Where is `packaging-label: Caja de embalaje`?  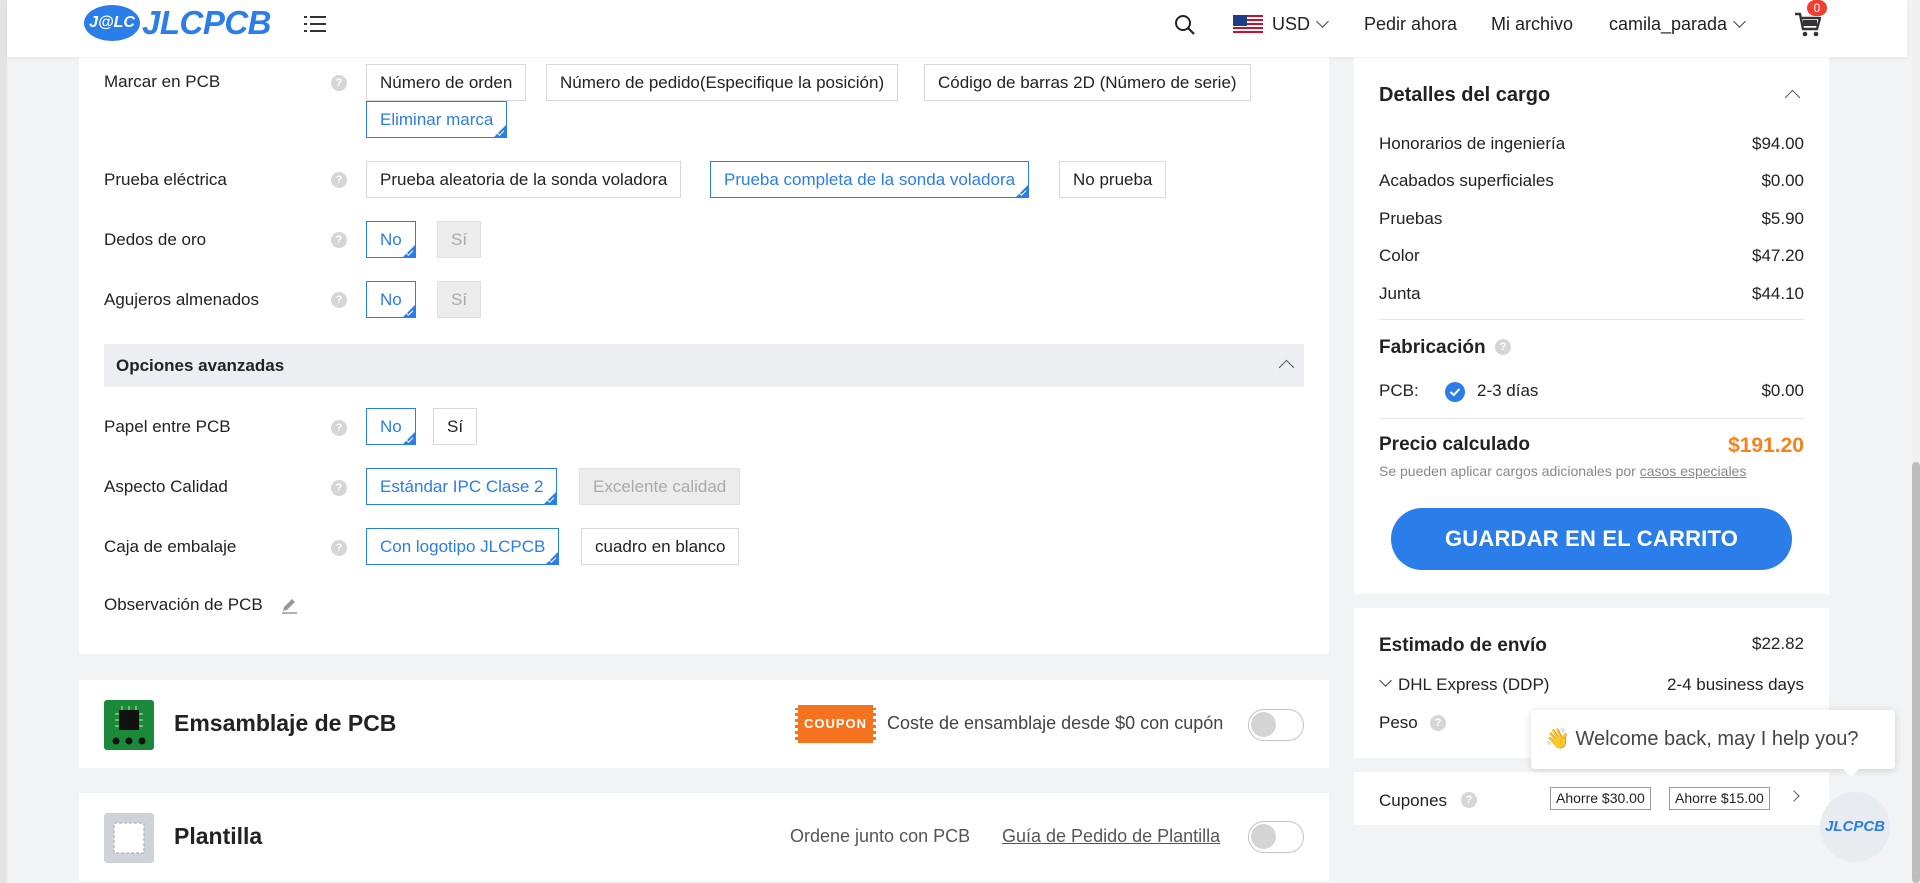
packaging-label: Caja de embalaje is located at coordinates (170, 546).